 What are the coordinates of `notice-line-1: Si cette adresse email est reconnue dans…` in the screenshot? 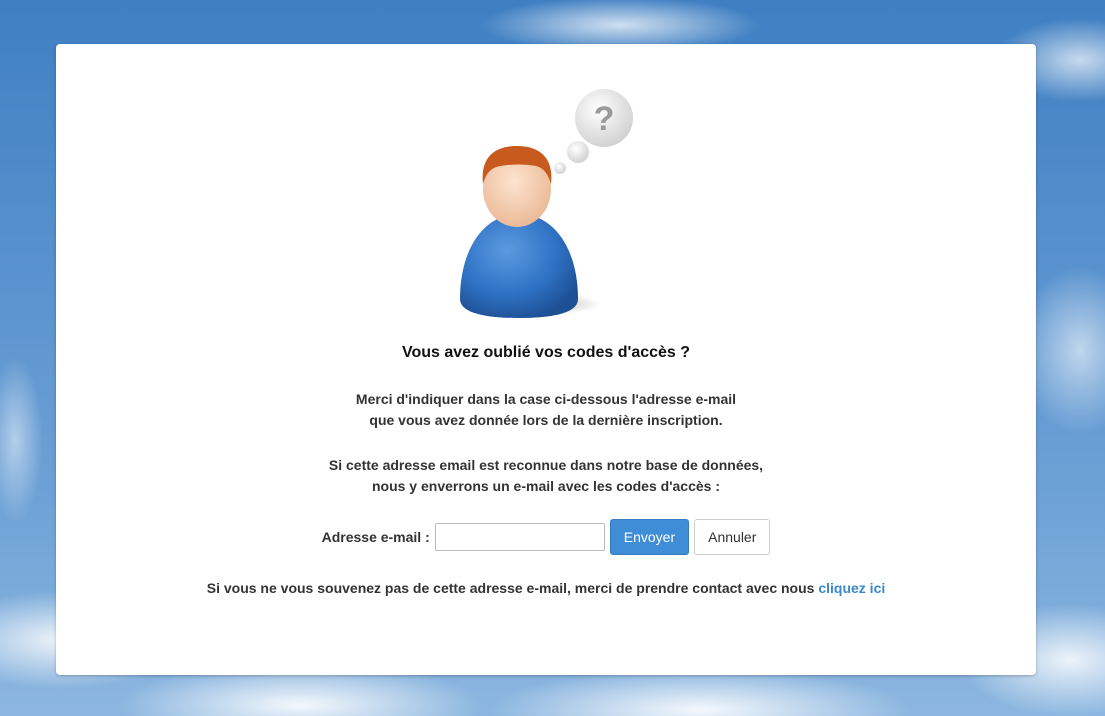 It's located at (546, 465).